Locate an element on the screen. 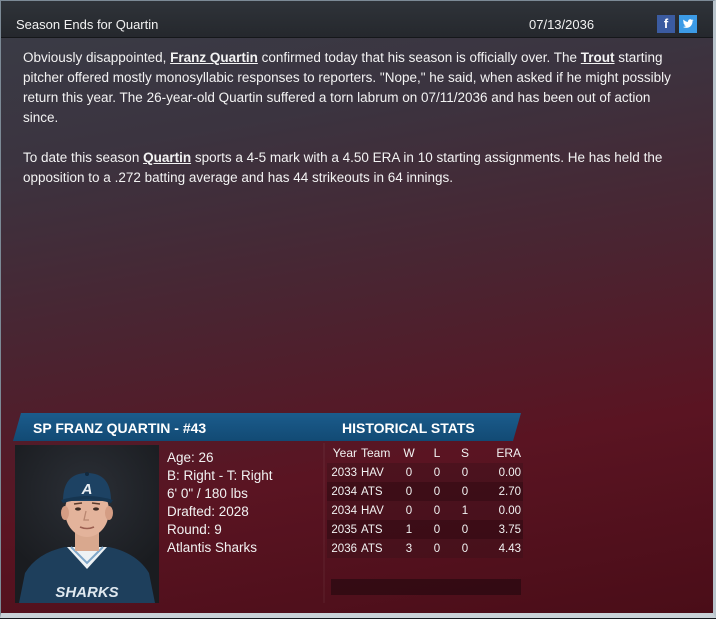 The height and width of the screenshot is (619, 716). table-row: 2033 HAV 0 0 0 0.00 is located at coordinates (425, 472).